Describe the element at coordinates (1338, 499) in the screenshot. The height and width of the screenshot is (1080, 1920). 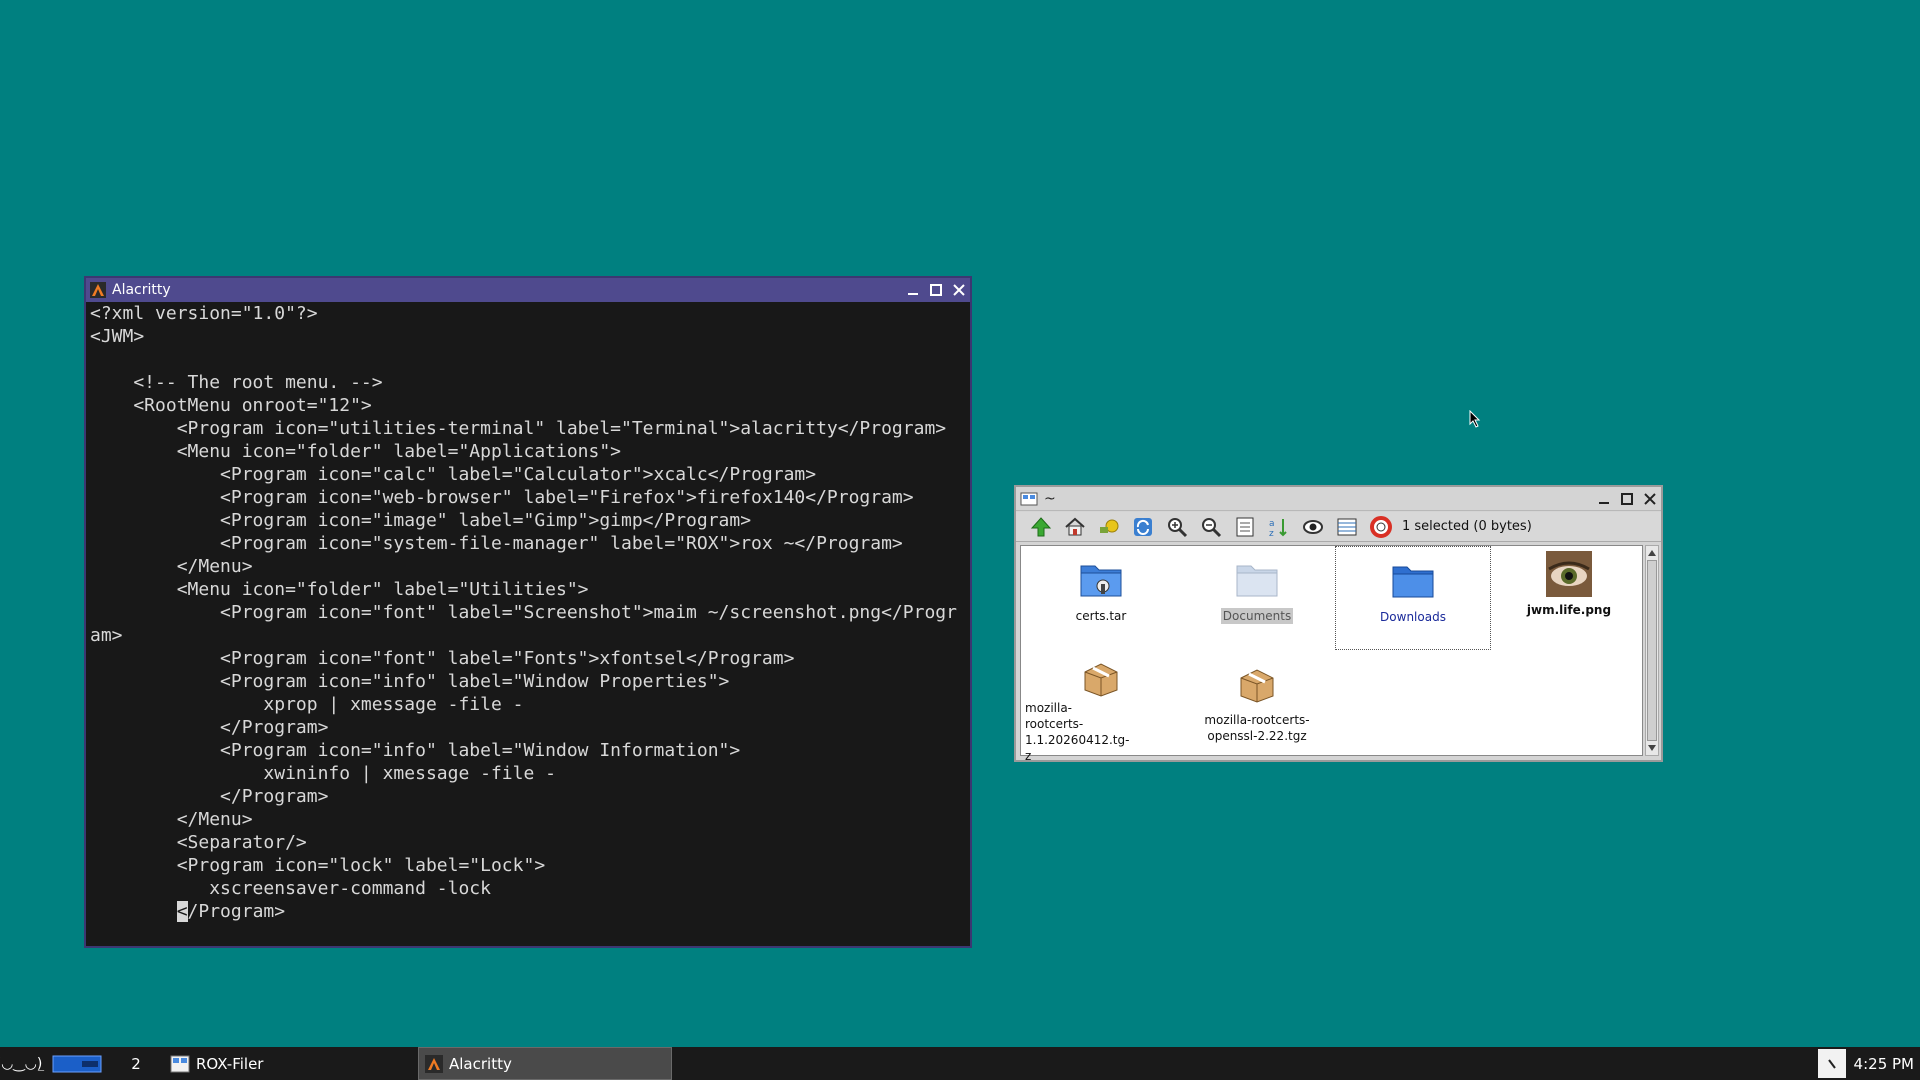
I see `rox-titlebar: ~` at that location.